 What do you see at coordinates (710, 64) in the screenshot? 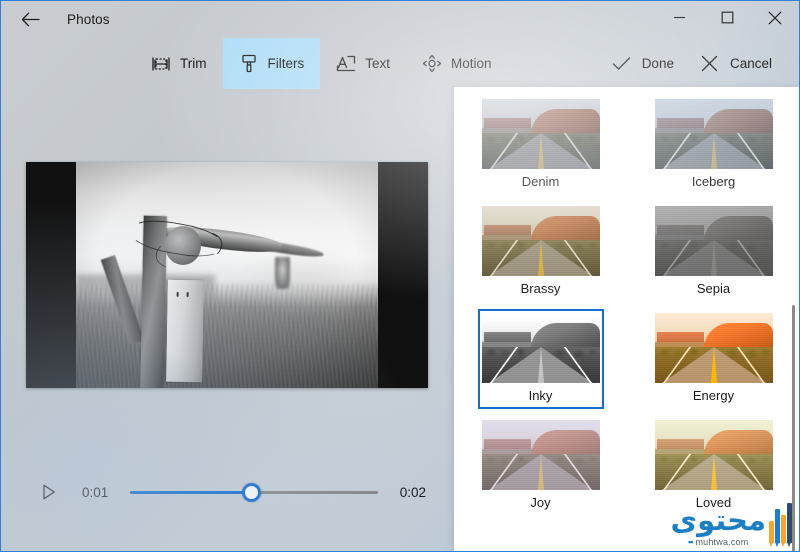
I see `cross-icon` at bounding box center [710, 64].